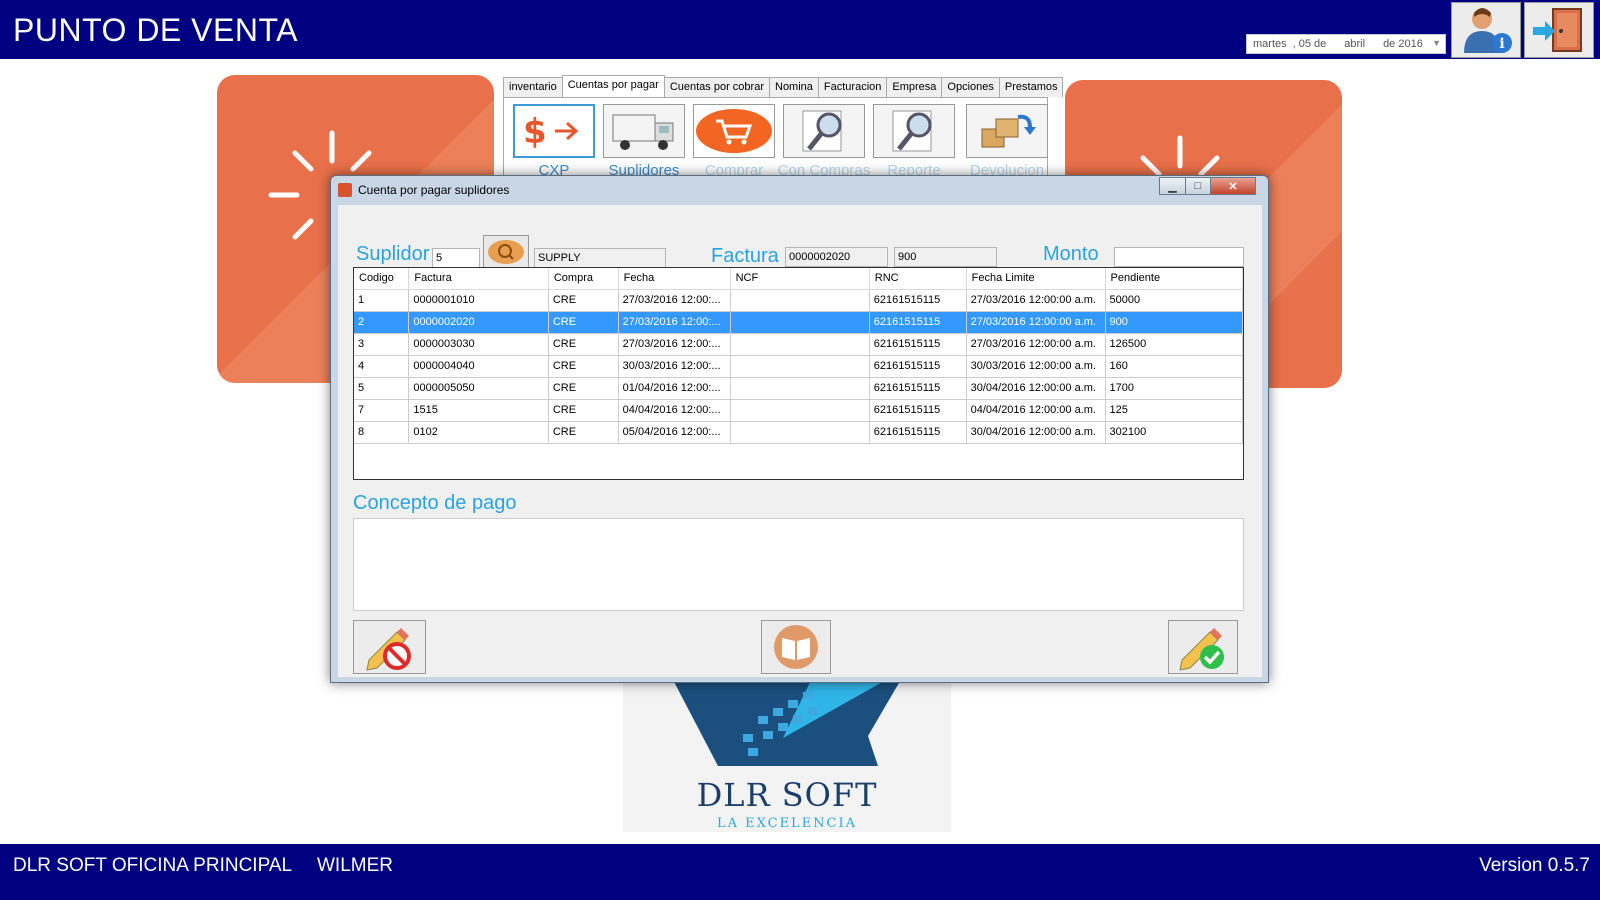  I want to click on table-cell: 0102, so click(478, 432).